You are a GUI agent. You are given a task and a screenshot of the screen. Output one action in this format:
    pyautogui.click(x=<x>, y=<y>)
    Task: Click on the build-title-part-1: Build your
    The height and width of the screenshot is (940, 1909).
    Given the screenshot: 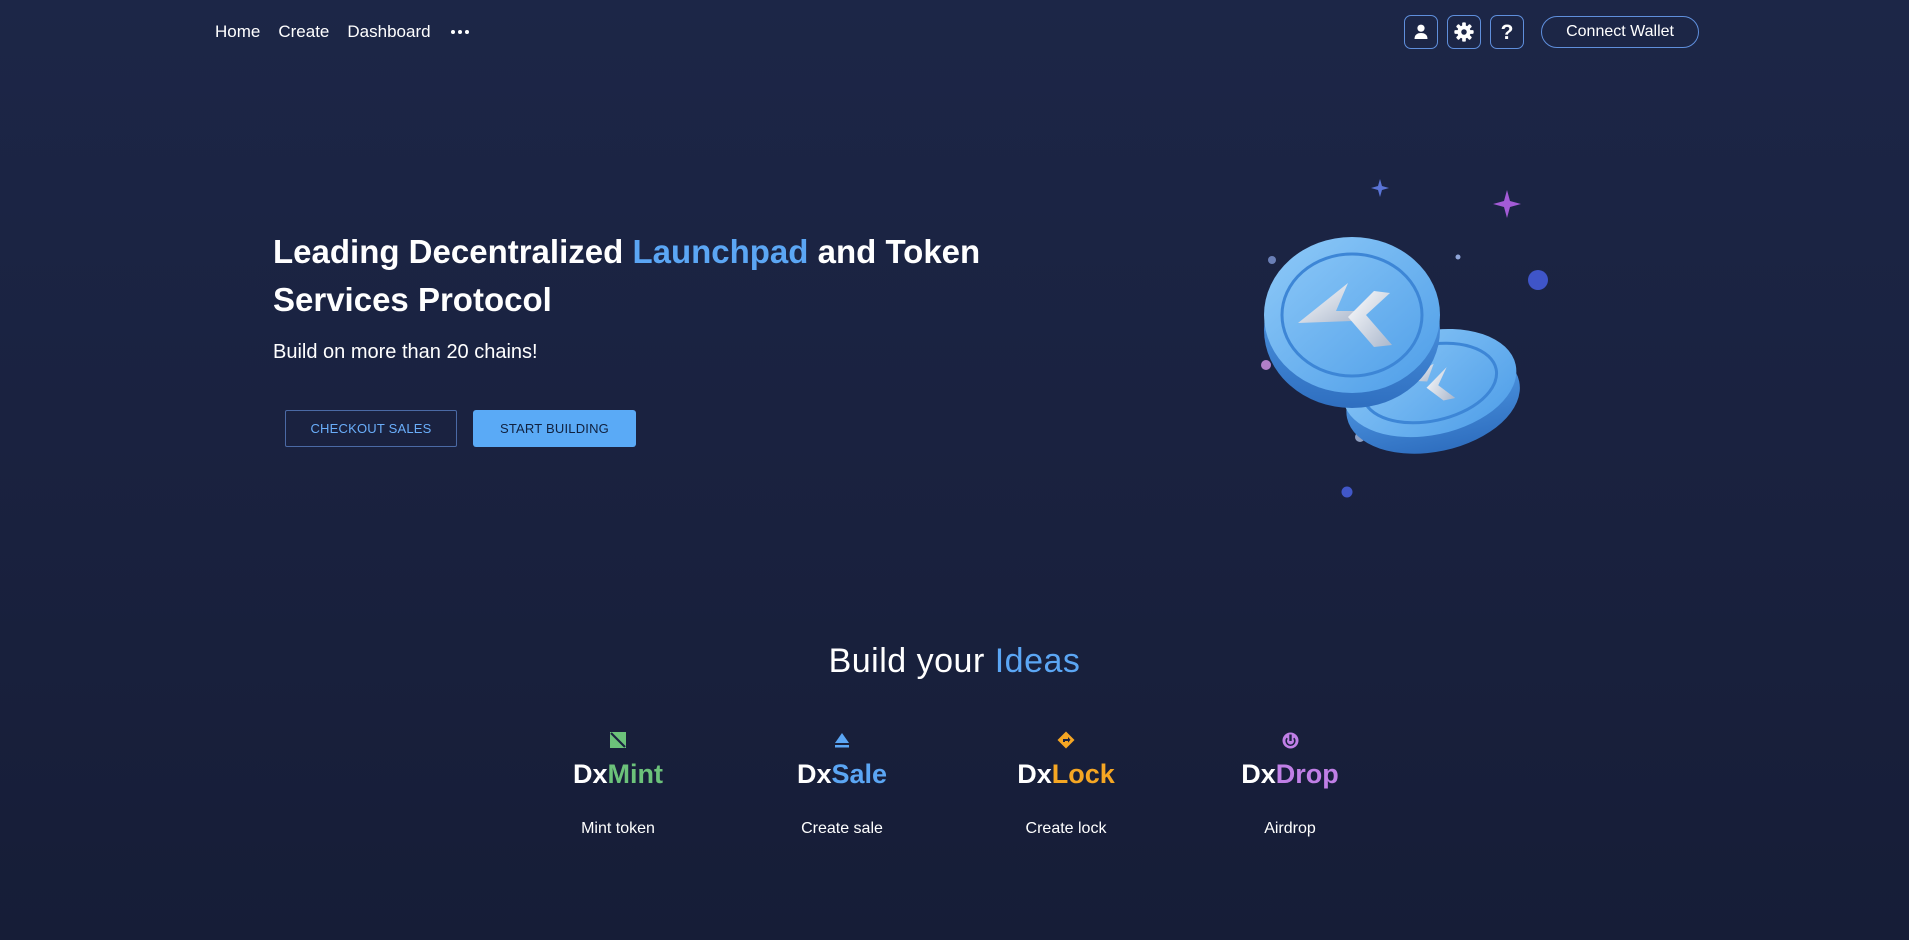 What is the action you would take?
    pyautogui.click(x=911, y=661)
    